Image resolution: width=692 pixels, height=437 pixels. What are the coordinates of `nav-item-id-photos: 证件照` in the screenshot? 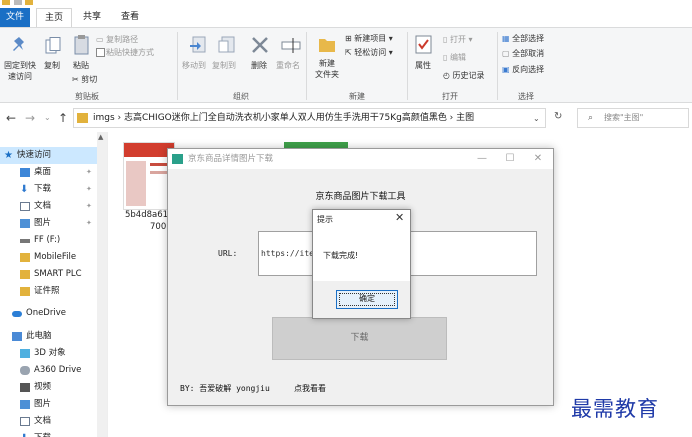 It's located at (50, 291).